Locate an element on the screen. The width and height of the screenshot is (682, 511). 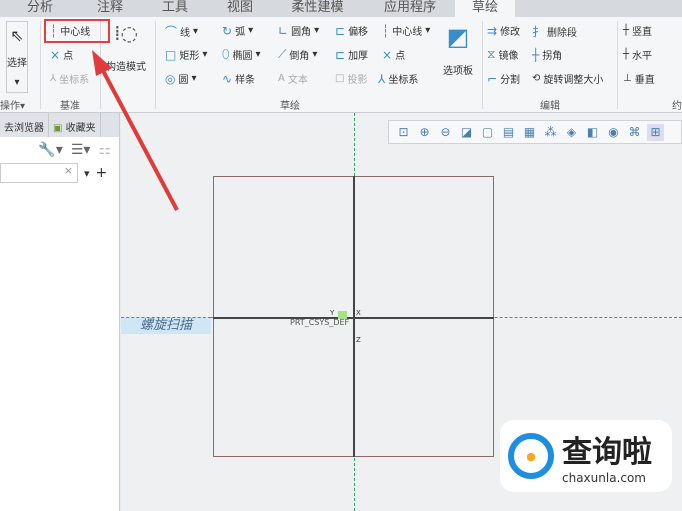
palette-icon: ◩ is located at coordinates (458, 37).